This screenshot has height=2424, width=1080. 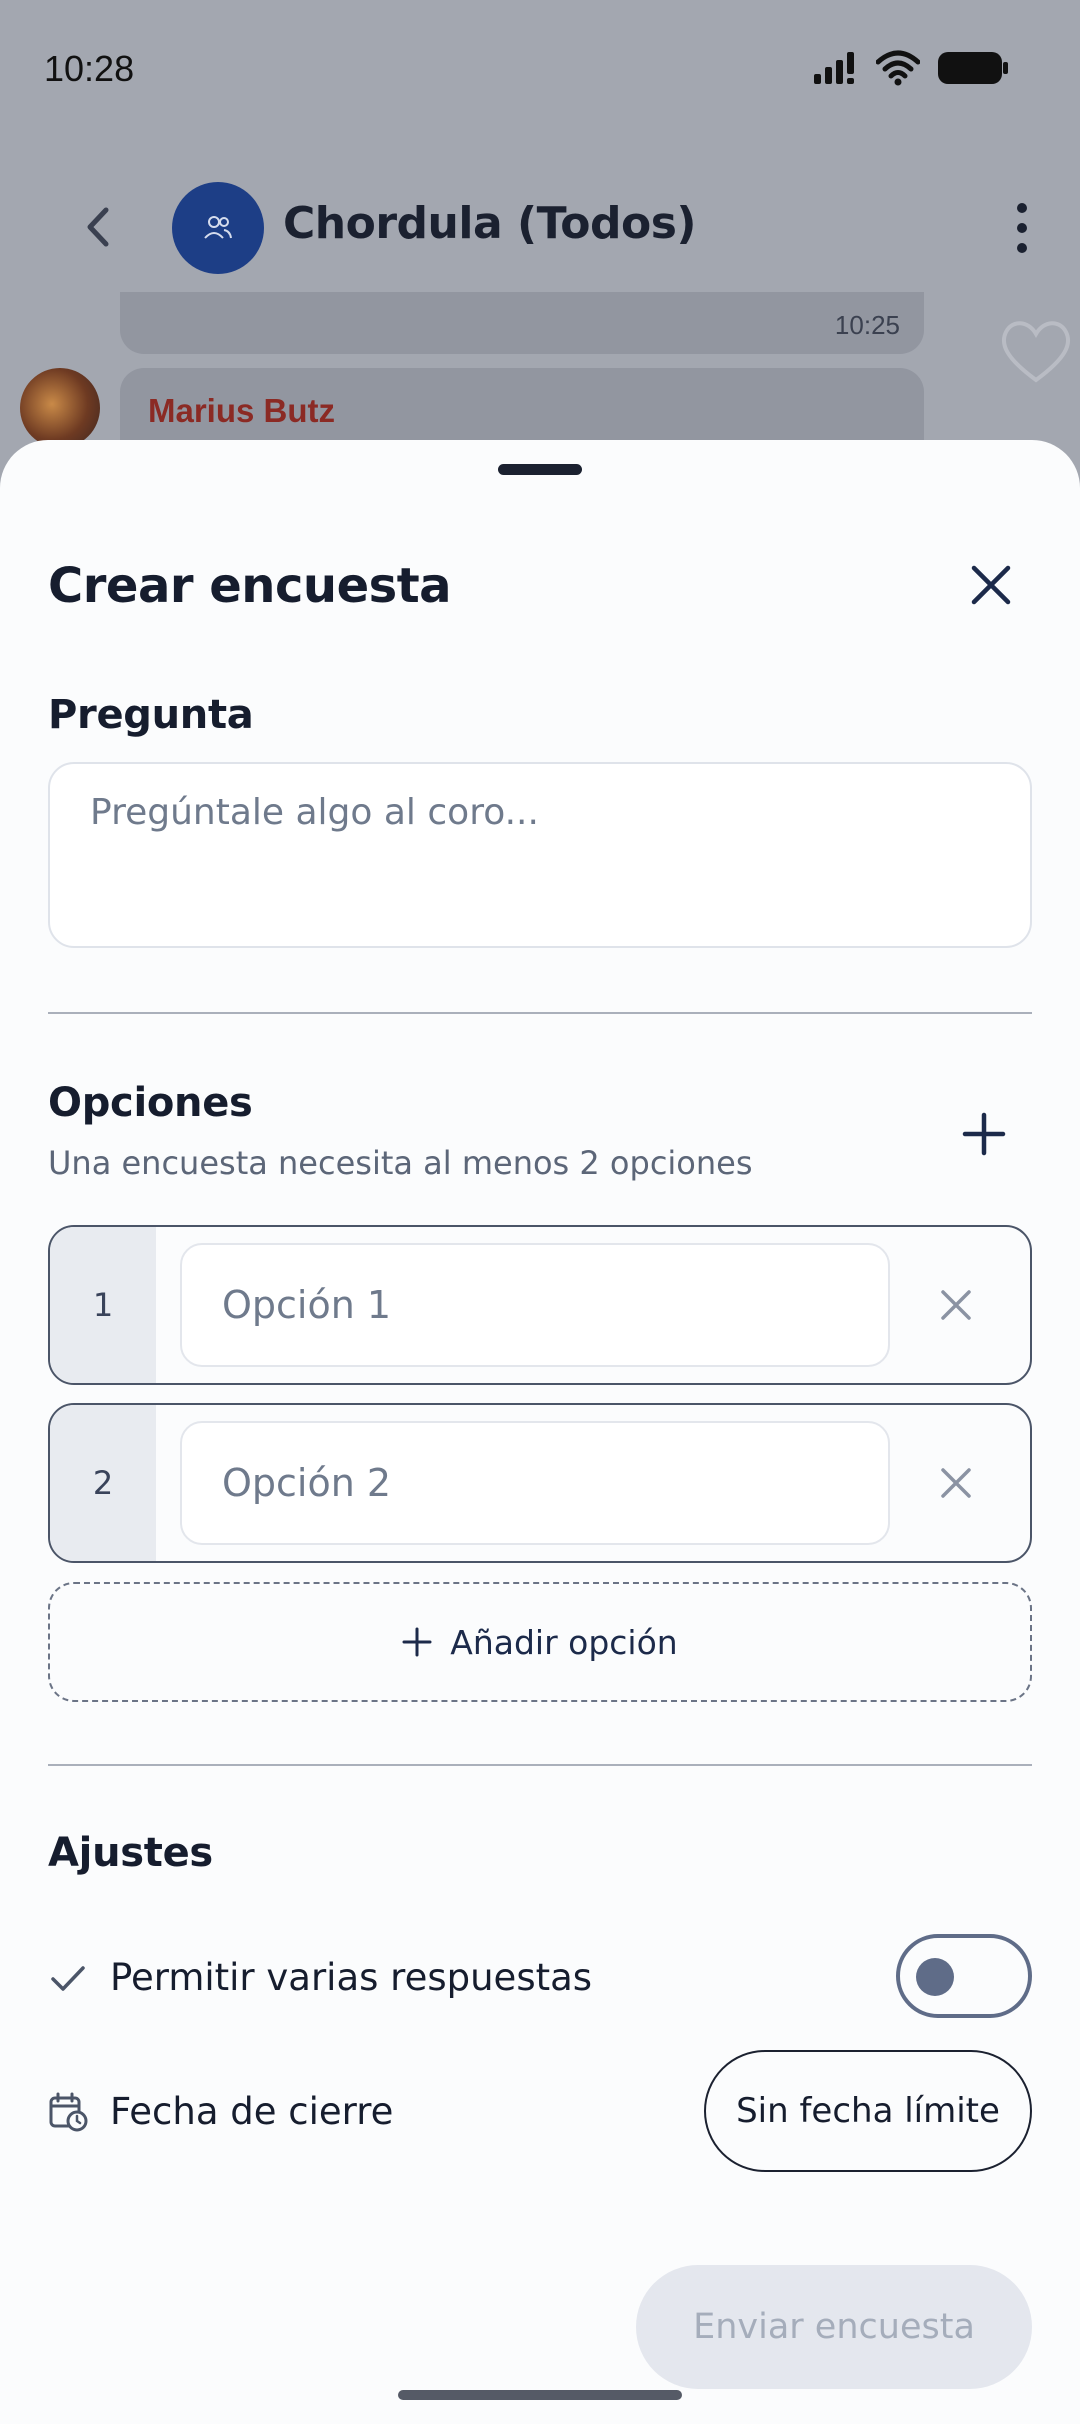 What do you see at coordinates (490, 223) in the screenshot?
I see `chat-title: Chordula (Todos)` at bounding box center [490, 223].